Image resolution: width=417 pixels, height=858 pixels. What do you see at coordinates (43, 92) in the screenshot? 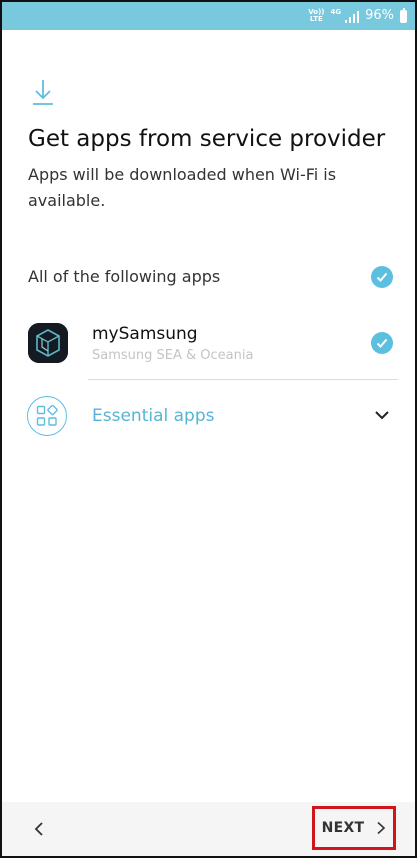
I see `download-icon` at bounding box center [43, 92].